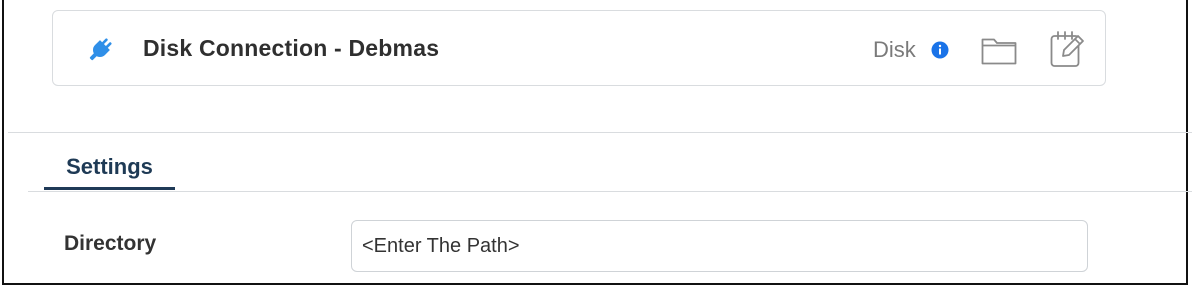 The image size is (1192, 290). I want to click on directory-label: Directory, so click(110, 243).